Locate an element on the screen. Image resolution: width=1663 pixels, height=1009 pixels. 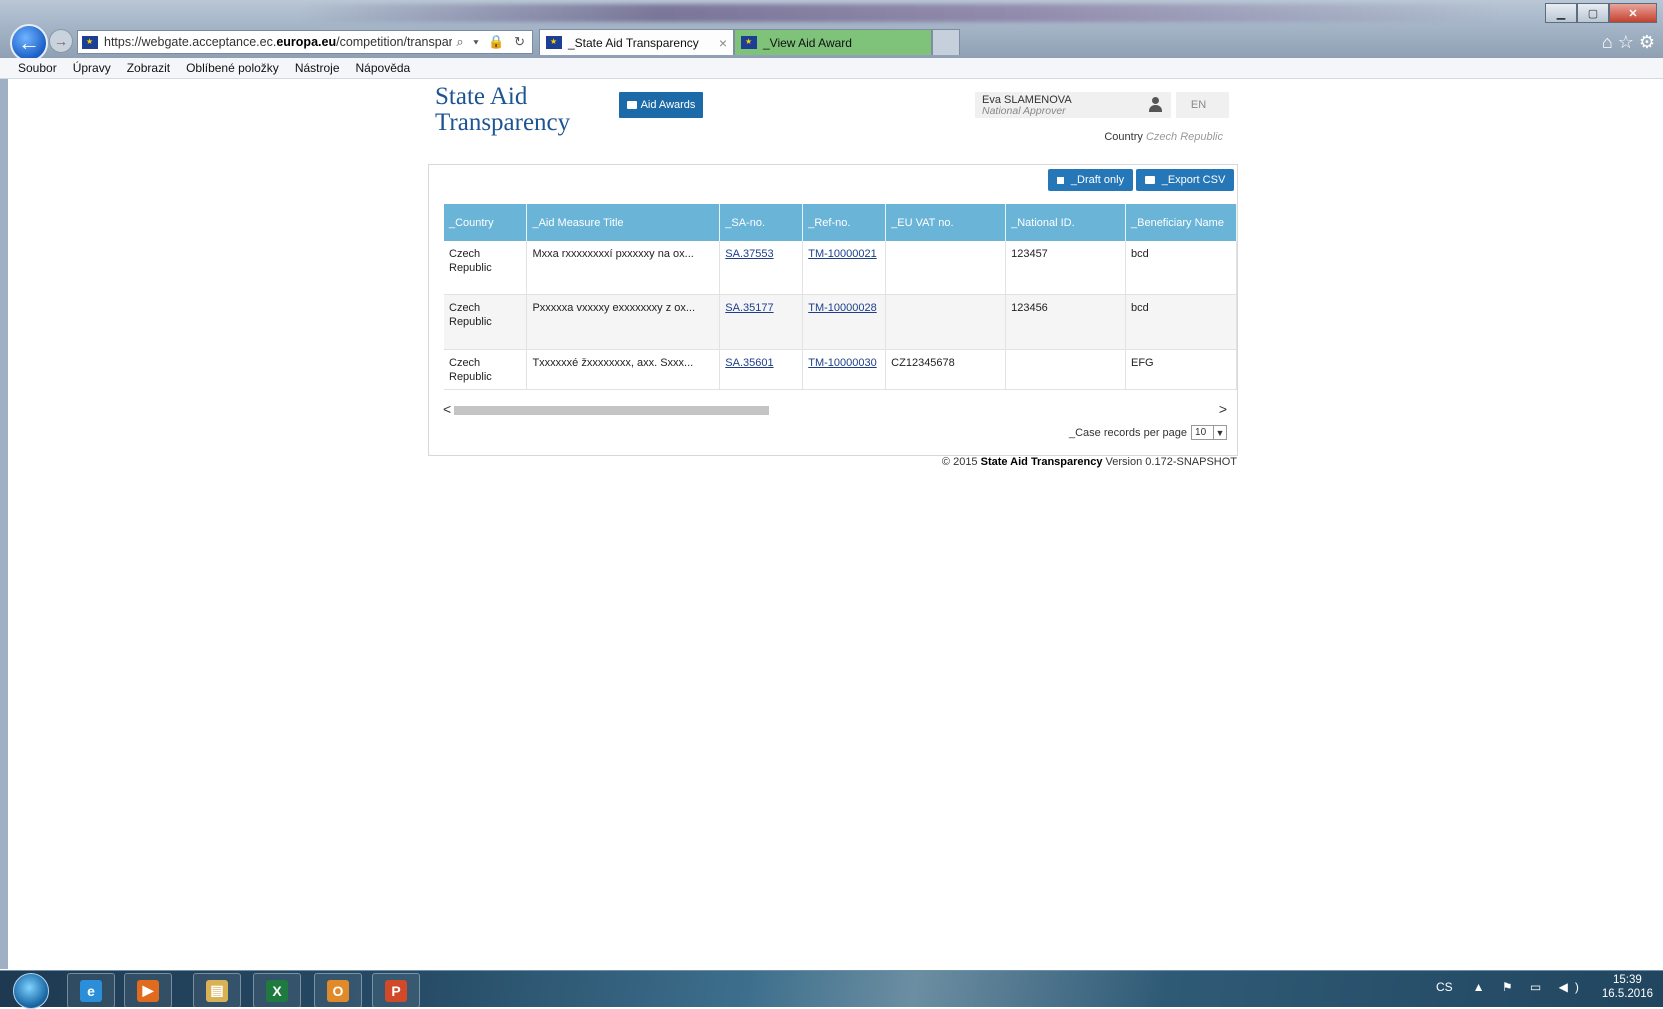
taskbar-app-outlook: O is located at coordinates (338, 990).